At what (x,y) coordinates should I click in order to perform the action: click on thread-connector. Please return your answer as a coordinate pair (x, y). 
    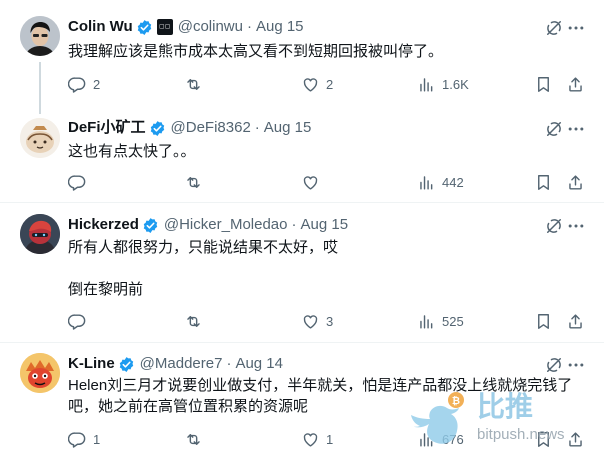
    Looking at the image, I should click on (40, 88).